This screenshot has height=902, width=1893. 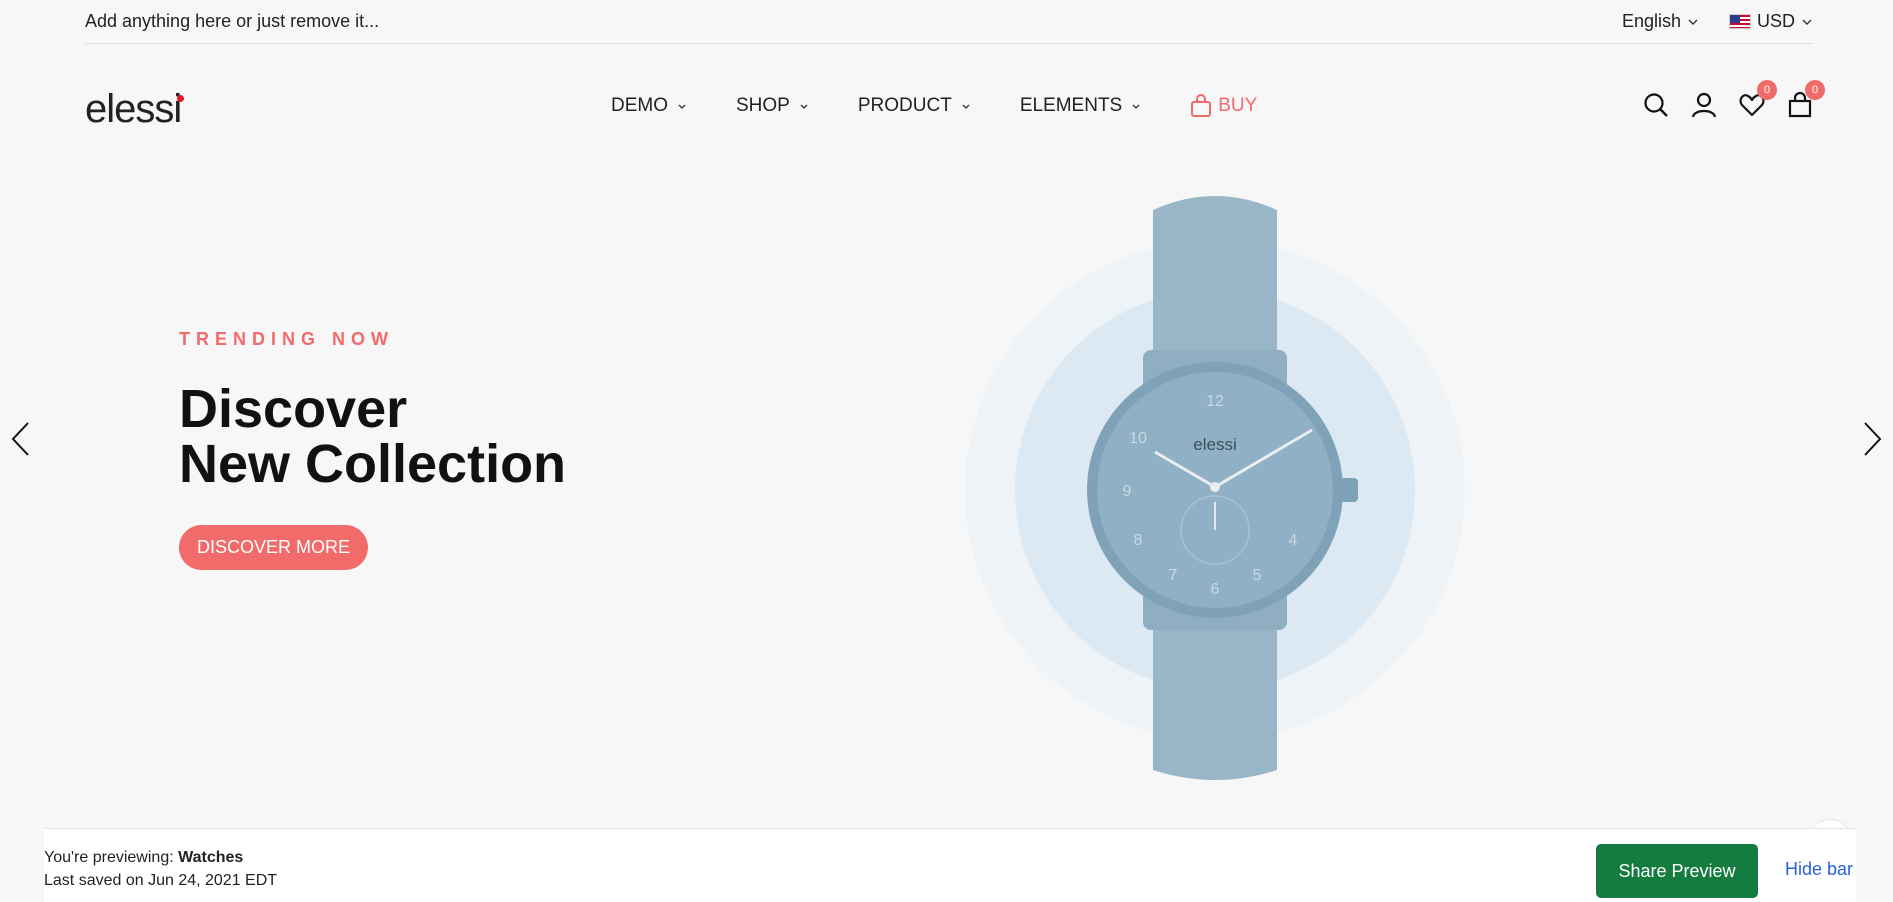 What do you see at coordinates (1677, 871) in the screenshot?
I see `share-preview-button: Share Preview` at bounding box center [1677, 871].